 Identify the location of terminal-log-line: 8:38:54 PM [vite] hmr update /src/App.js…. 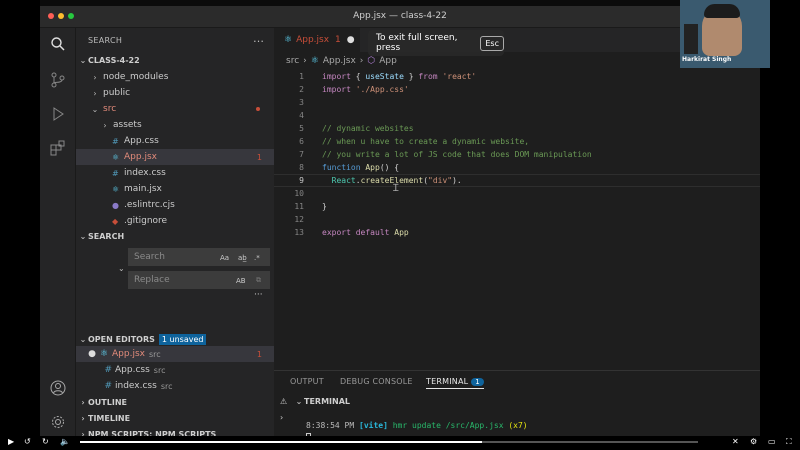
(417, 425).